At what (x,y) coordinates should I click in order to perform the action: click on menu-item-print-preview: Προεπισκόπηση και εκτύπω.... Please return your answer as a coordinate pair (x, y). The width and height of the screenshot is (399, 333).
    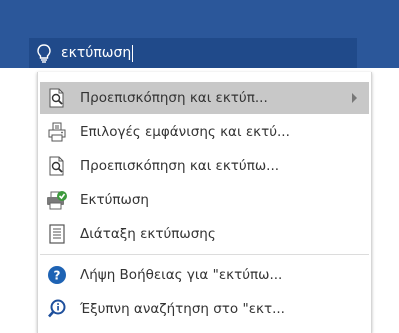
    Looking at the image, I should click on (204, 166).